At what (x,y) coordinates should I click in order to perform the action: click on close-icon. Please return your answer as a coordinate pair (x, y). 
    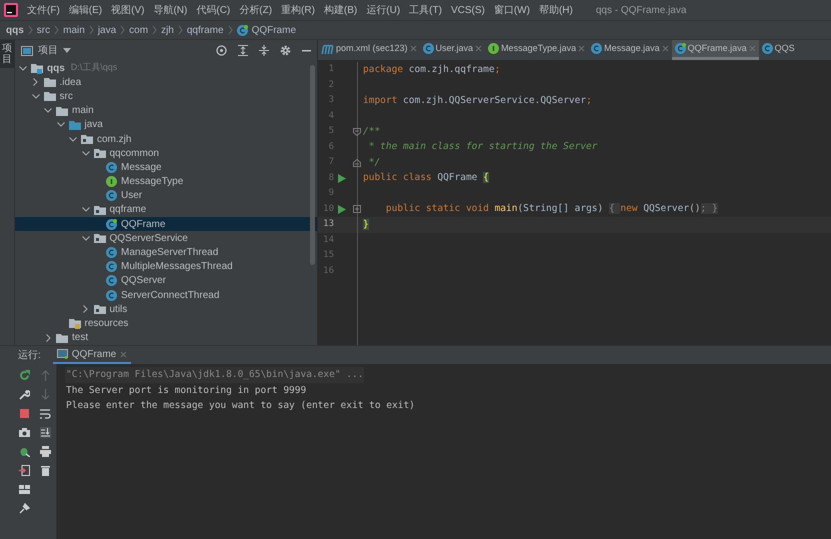
    Looking at the image, I should click on (124, 354).